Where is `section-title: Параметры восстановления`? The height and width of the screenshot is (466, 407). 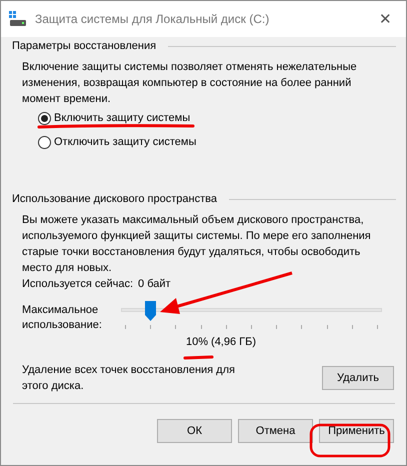
section-title: Параметры восстановления is located at coordinates (84, 46).